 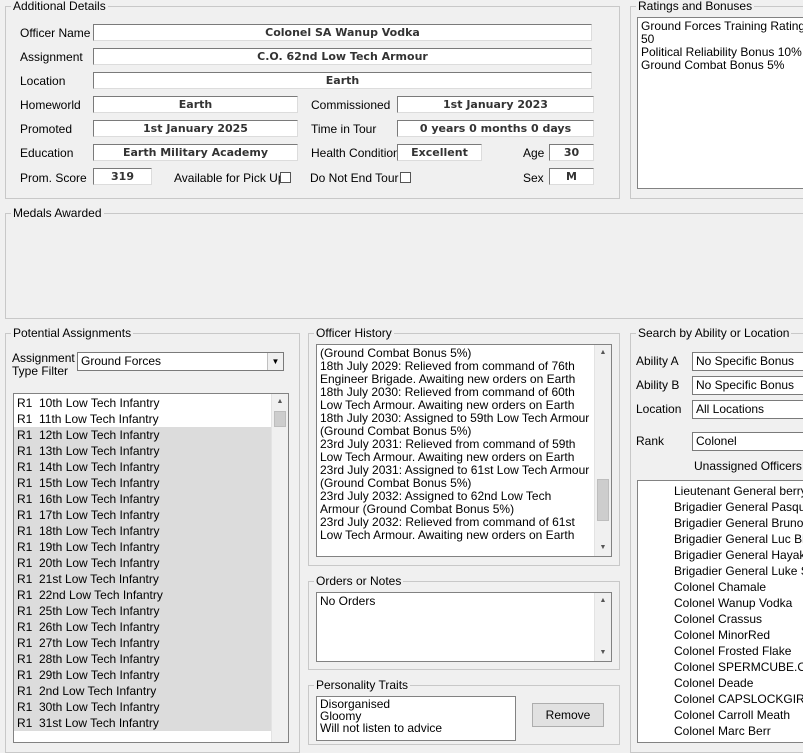 I want to click on assignments-scrollbar: ▲, so click(x=279, y=568).